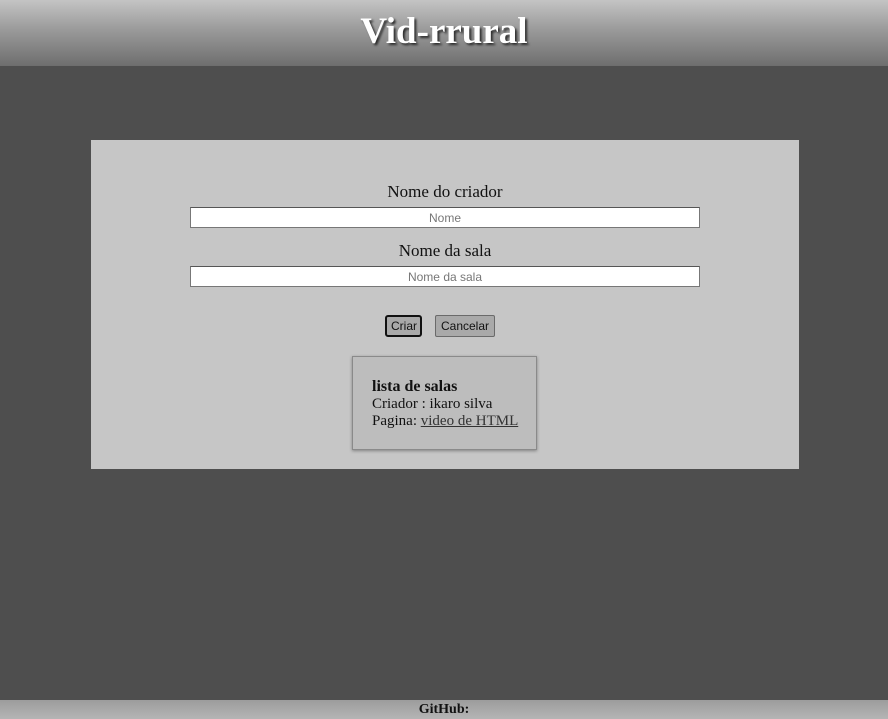  What do you see at coordinates (401, 404) in the screenshot?
I see `room-creator-prefix: Criador :` at bounding box center [401, 404].